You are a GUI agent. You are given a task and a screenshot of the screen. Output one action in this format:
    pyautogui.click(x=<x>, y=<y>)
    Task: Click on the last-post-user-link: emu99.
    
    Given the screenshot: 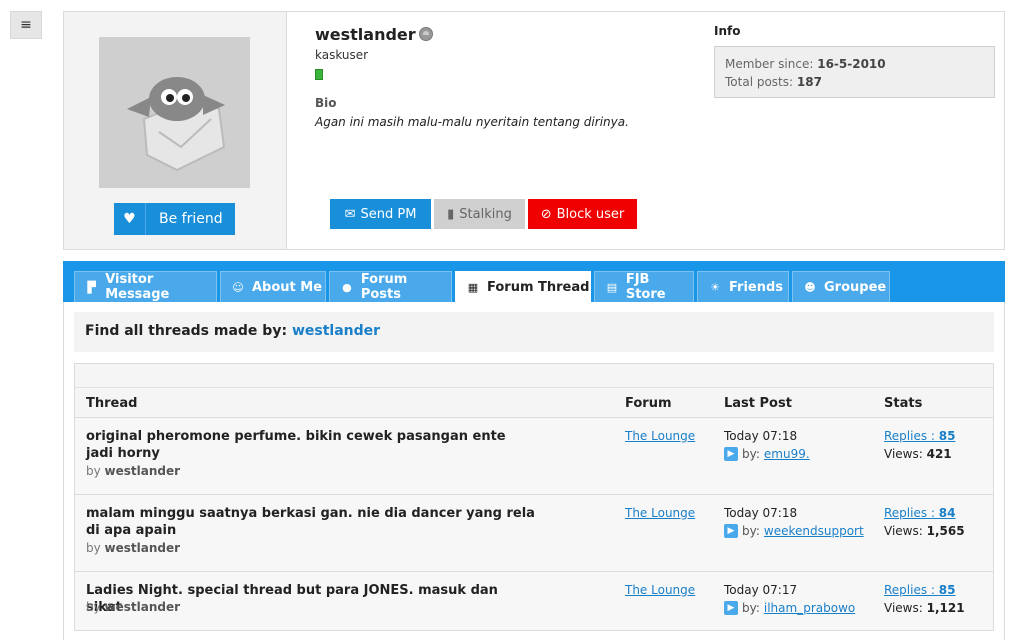 What is the action you would take?
    pyautogui.click(x=787, y=454)
    